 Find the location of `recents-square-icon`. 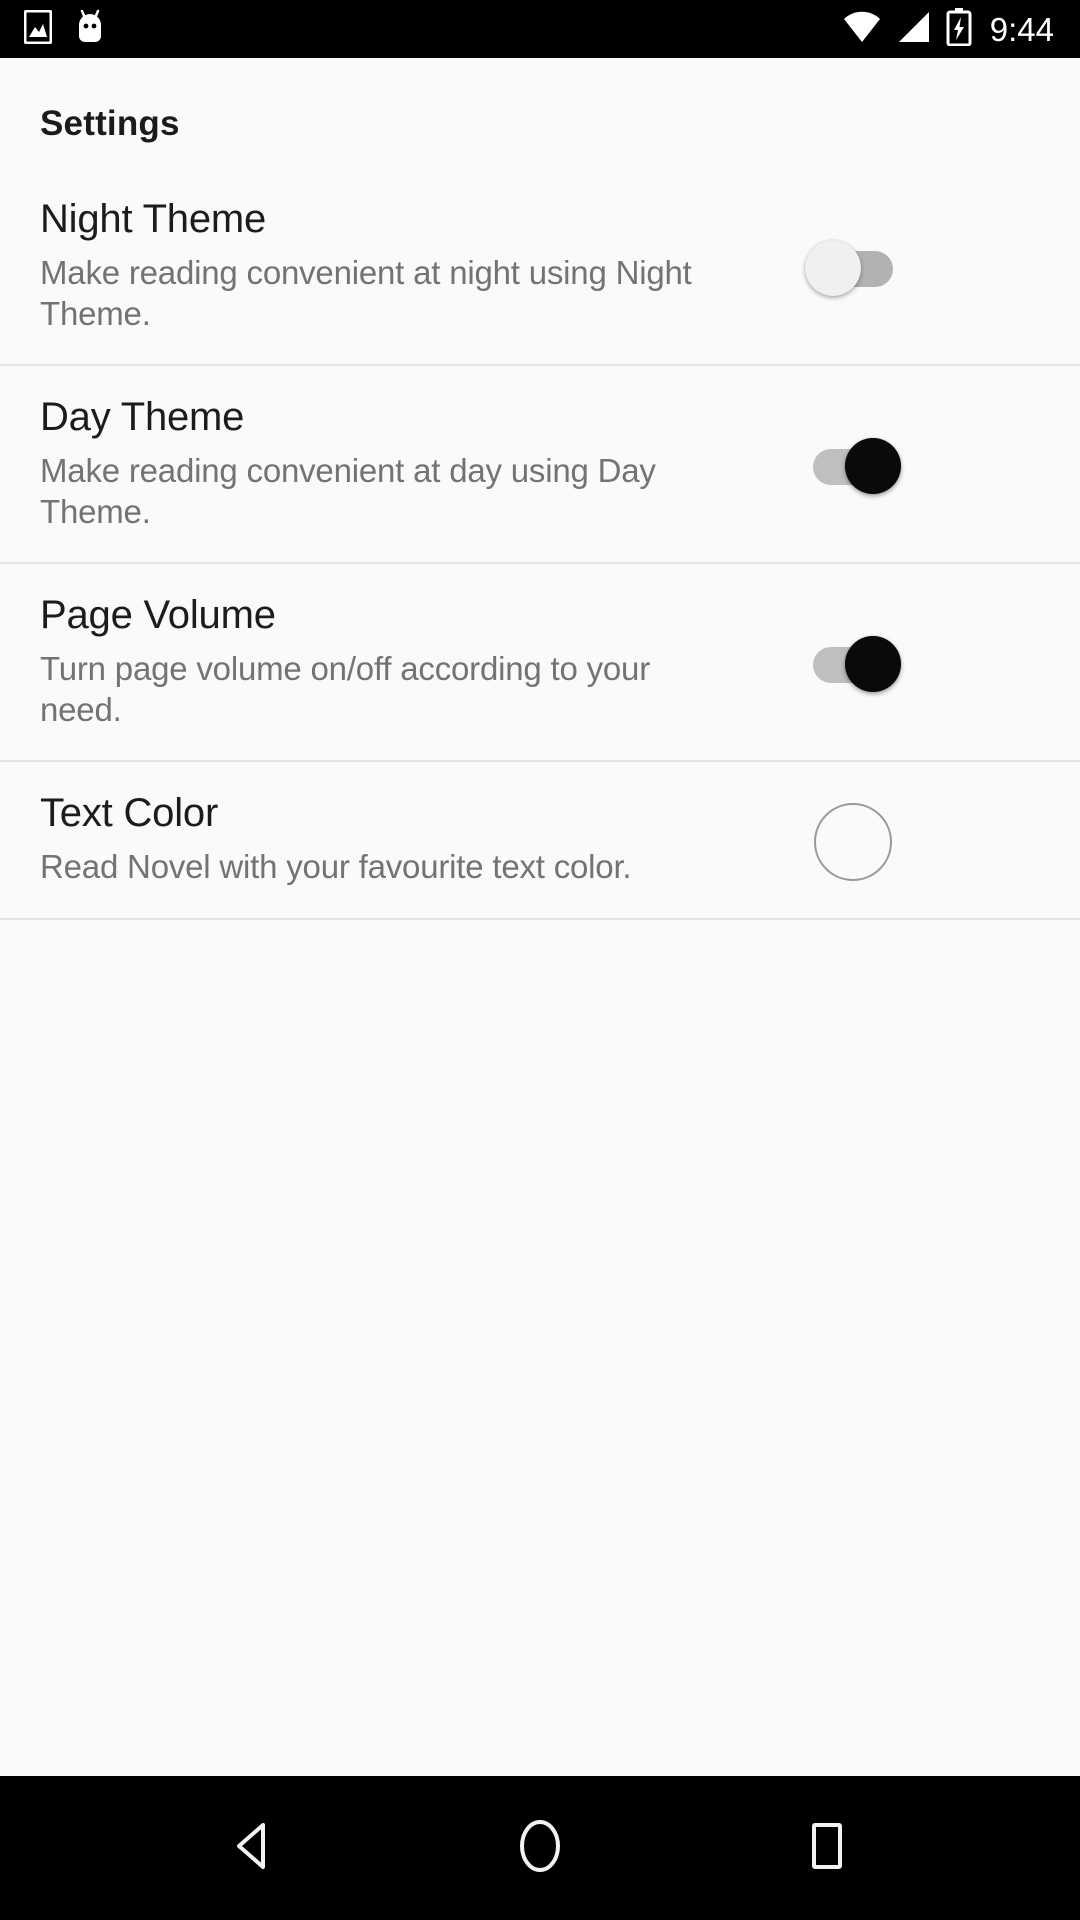

recents-square-icon is located at coordinates (827, 1848).